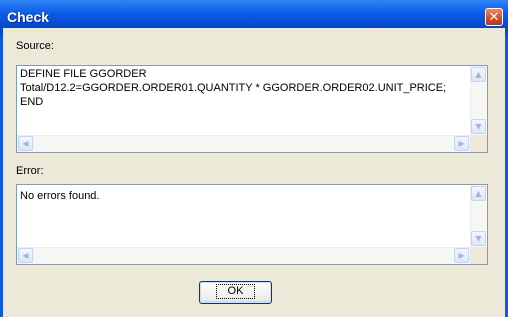 Image resolution: width=508 pixels, height=317 pixels. What do you see at coordinates (30, 171) in the screenshot?
I see `error-label: Error:` at bounding box center [30, 171].